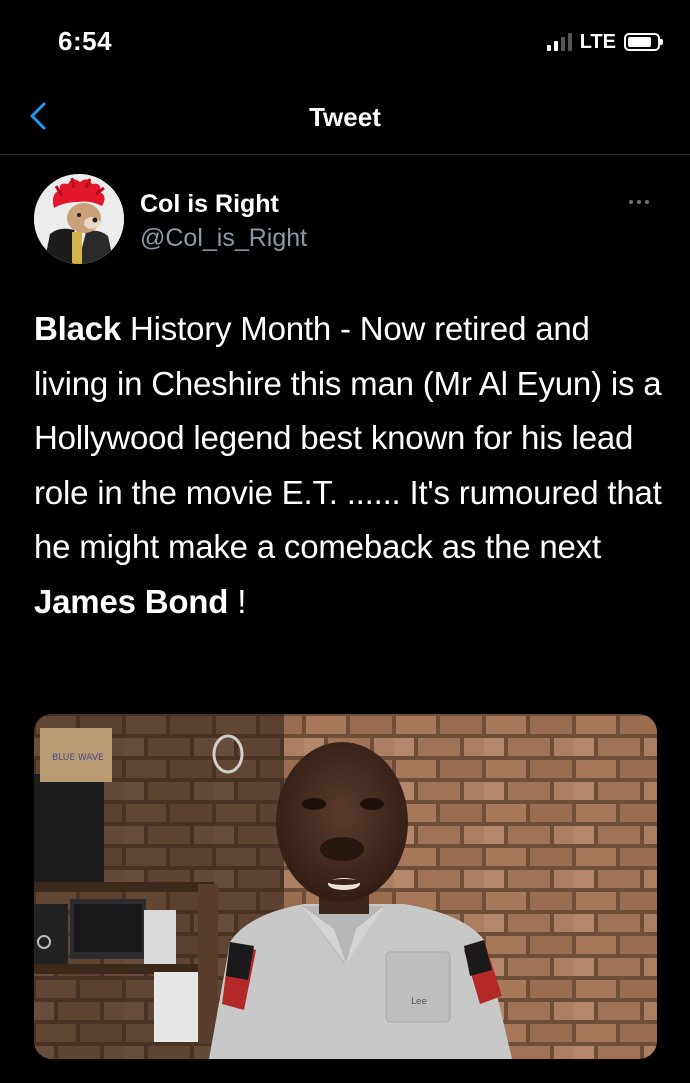 This screenshot has width=690, height=1083. I want to click on status-indicators: LTE, so click(604, 42).